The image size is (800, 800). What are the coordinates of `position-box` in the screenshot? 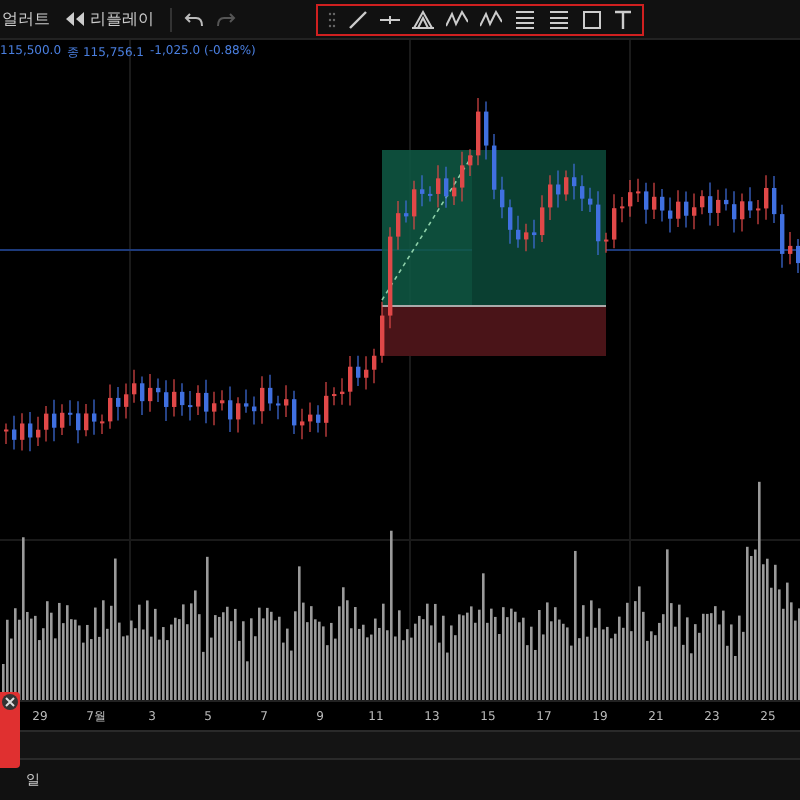 It's located at (494, 253).